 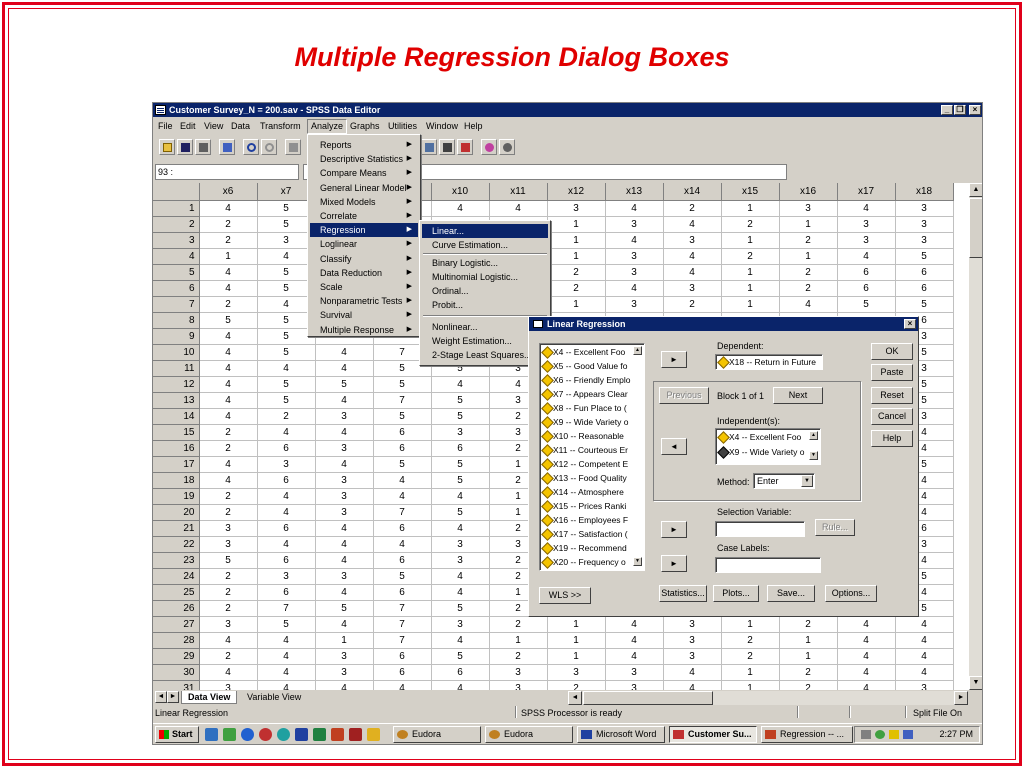 I want to click on row-number: 7, so click(x=176, y=304).